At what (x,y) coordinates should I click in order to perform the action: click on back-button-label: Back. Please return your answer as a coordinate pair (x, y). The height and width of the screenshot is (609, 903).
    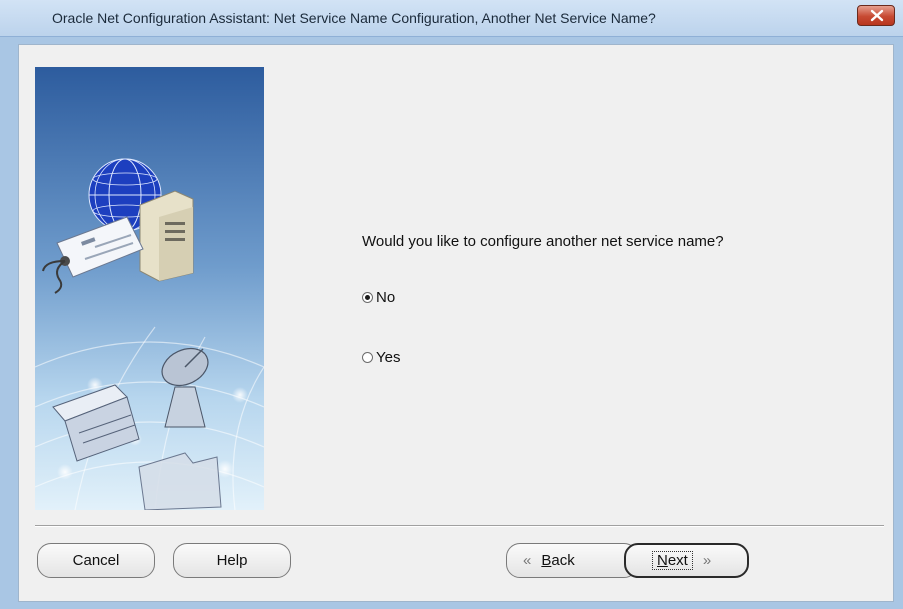
    Looking at the image, I should click on (558, 560).